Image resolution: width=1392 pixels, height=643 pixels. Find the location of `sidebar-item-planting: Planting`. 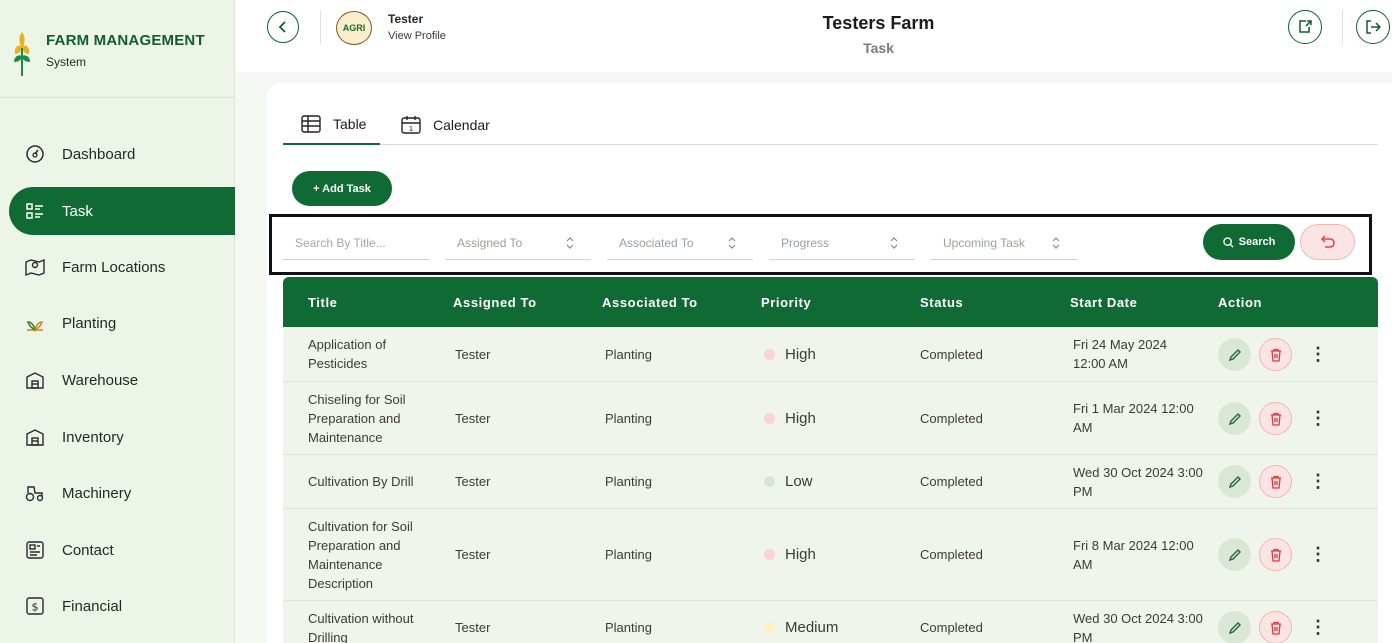

sidebar-item-planting: Planting is located at coordinates (122, 323).